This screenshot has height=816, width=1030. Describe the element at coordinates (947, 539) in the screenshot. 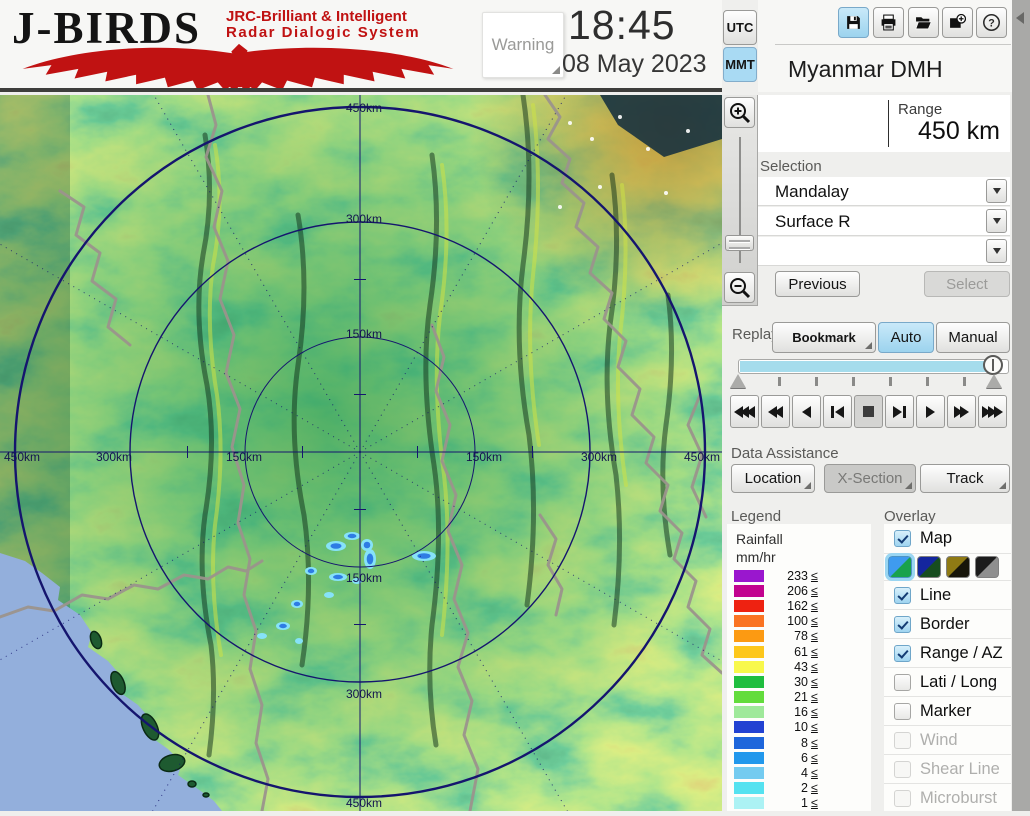

I see `overlay-item-map: Map` at that location.